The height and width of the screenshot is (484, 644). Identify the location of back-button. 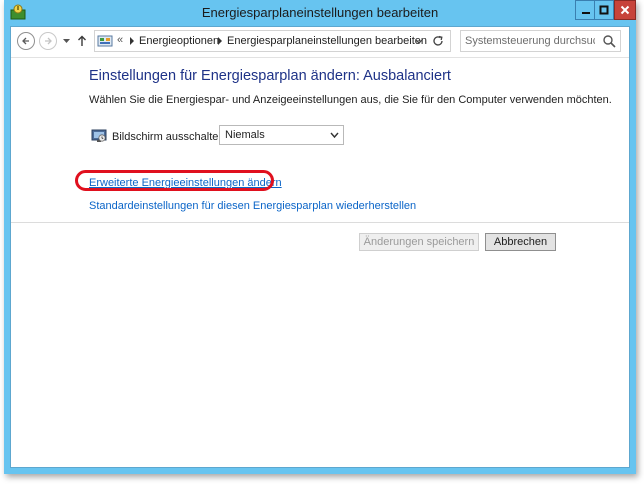
(26, 41).